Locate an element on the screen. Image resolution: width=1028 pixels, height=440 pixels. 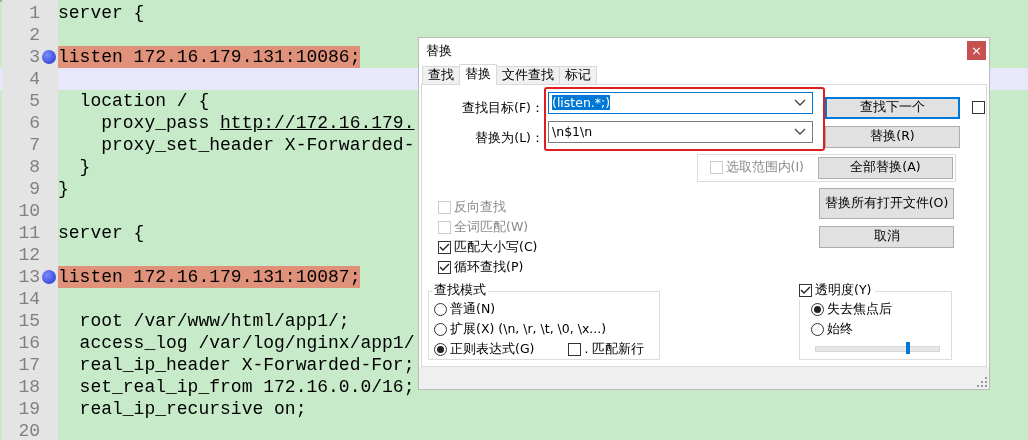
checkbox-label: 选取范围内(I) is located at coordinates (764, 168).